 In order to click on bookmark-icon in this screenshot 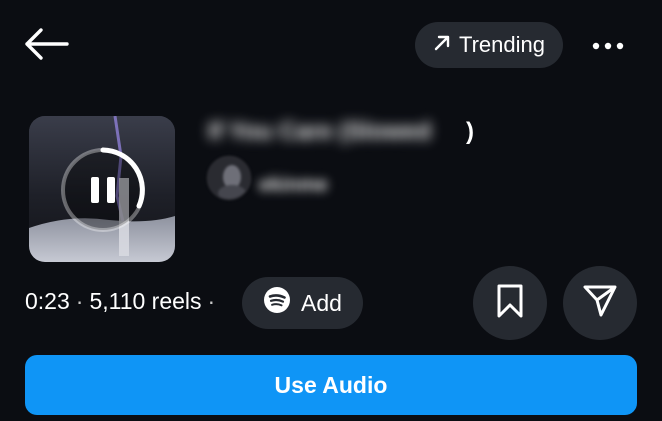, I will do `click(510, 303)`.